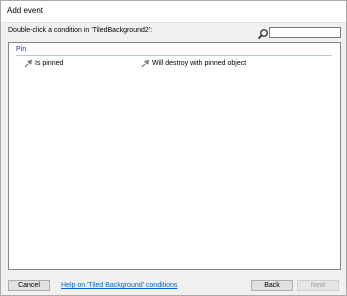  What do you see at coordinates (21, 49) in the screenshot?
I see `group-header-pin: Pin` at bounding box center [21, 49].